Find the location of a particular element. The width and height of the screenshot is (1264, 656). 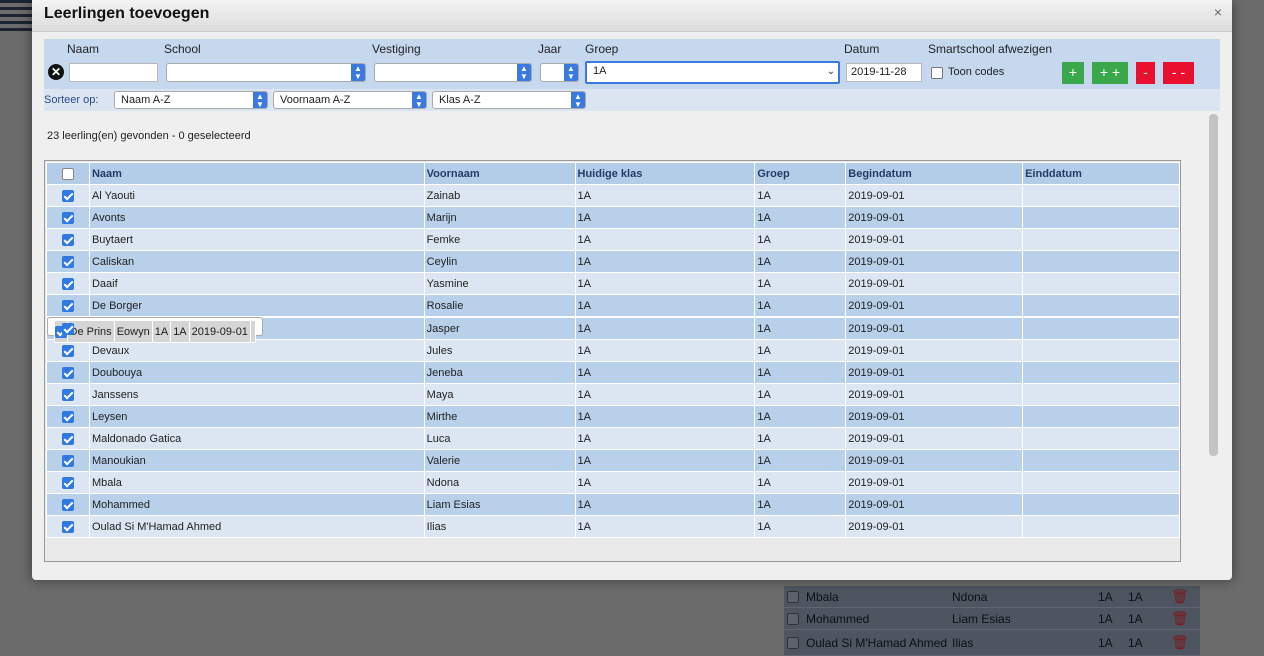

groep-select: 1A ⌄ is located at coordinates (712, 72).